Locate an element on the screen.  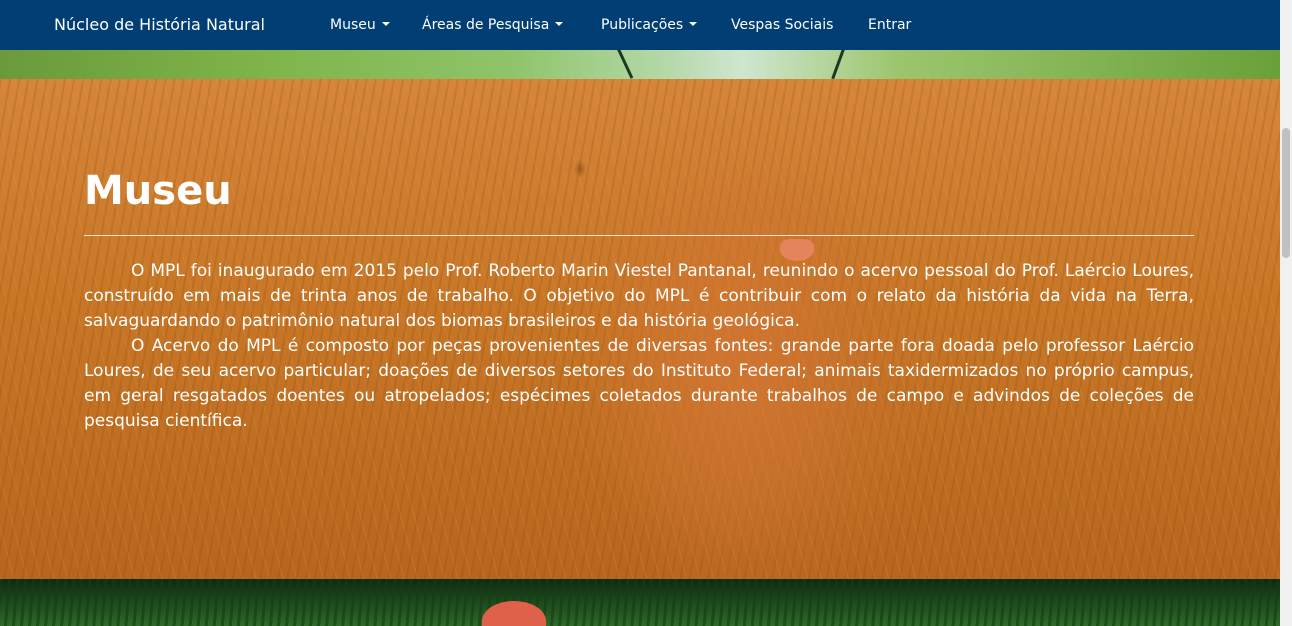
section-title: Museu is located at coordinates (158, 191).